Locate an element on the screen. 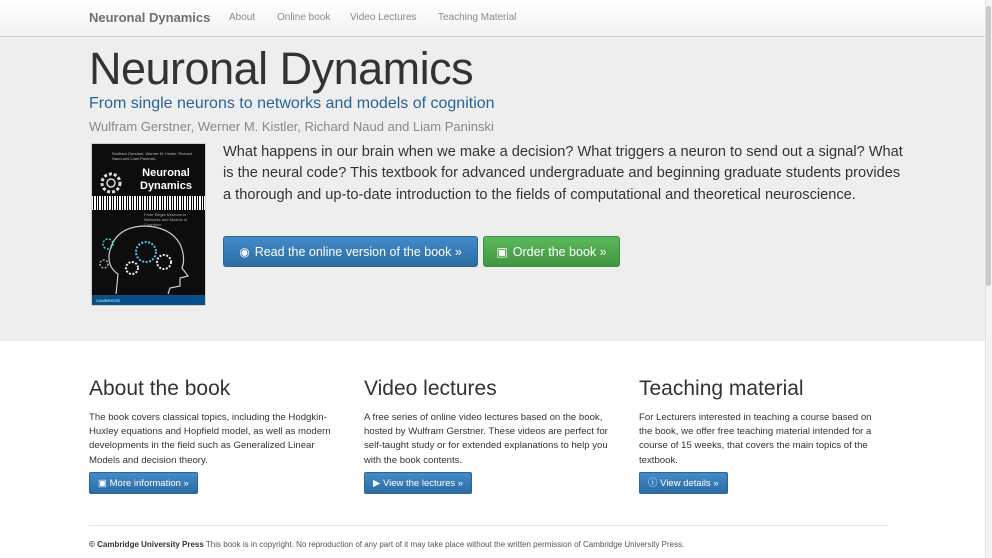 This screenshot has width=992, height=558. nav-link-video-lectures: Video Lectures is located at coordinates (383, 17).